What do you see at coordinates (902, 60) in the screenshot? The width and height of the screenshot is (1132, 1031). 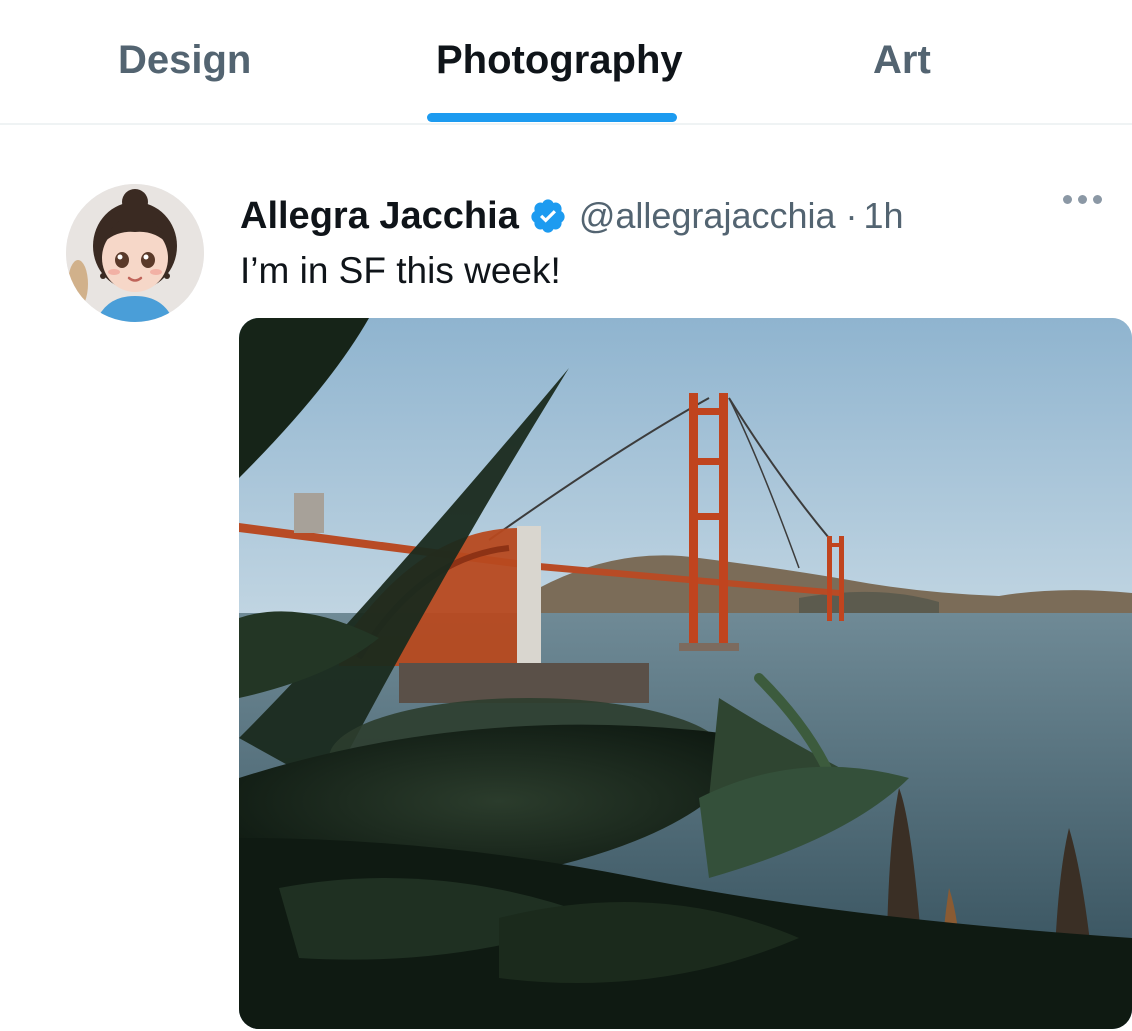 I see `tab-art: Art` at bounding box center [902, 60].